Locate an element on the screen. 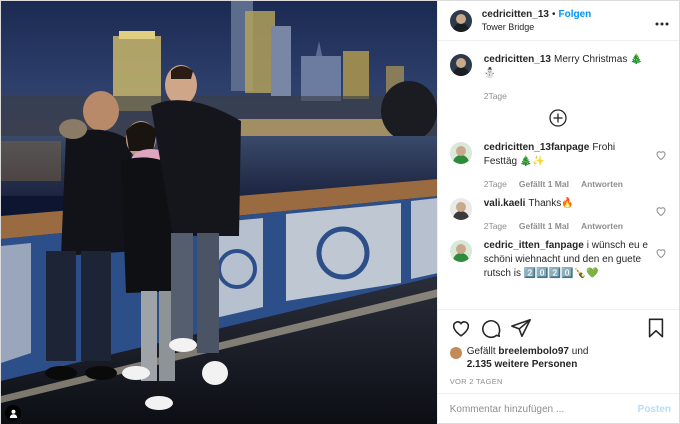 This screenshot has height=424, width=680. load-more-comments-button is located at coordinates (558, 118).